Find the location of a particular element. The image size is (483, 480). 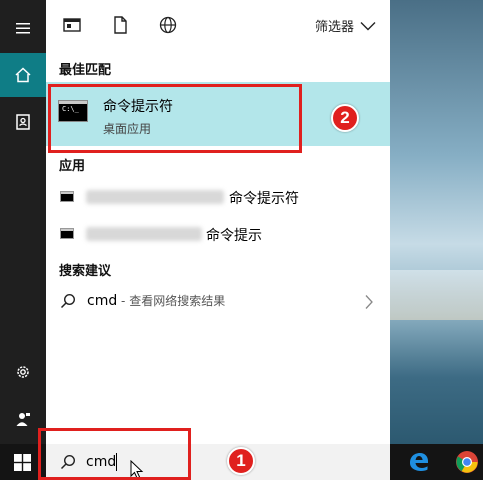

home-icon is located at coordinates (23, 75).